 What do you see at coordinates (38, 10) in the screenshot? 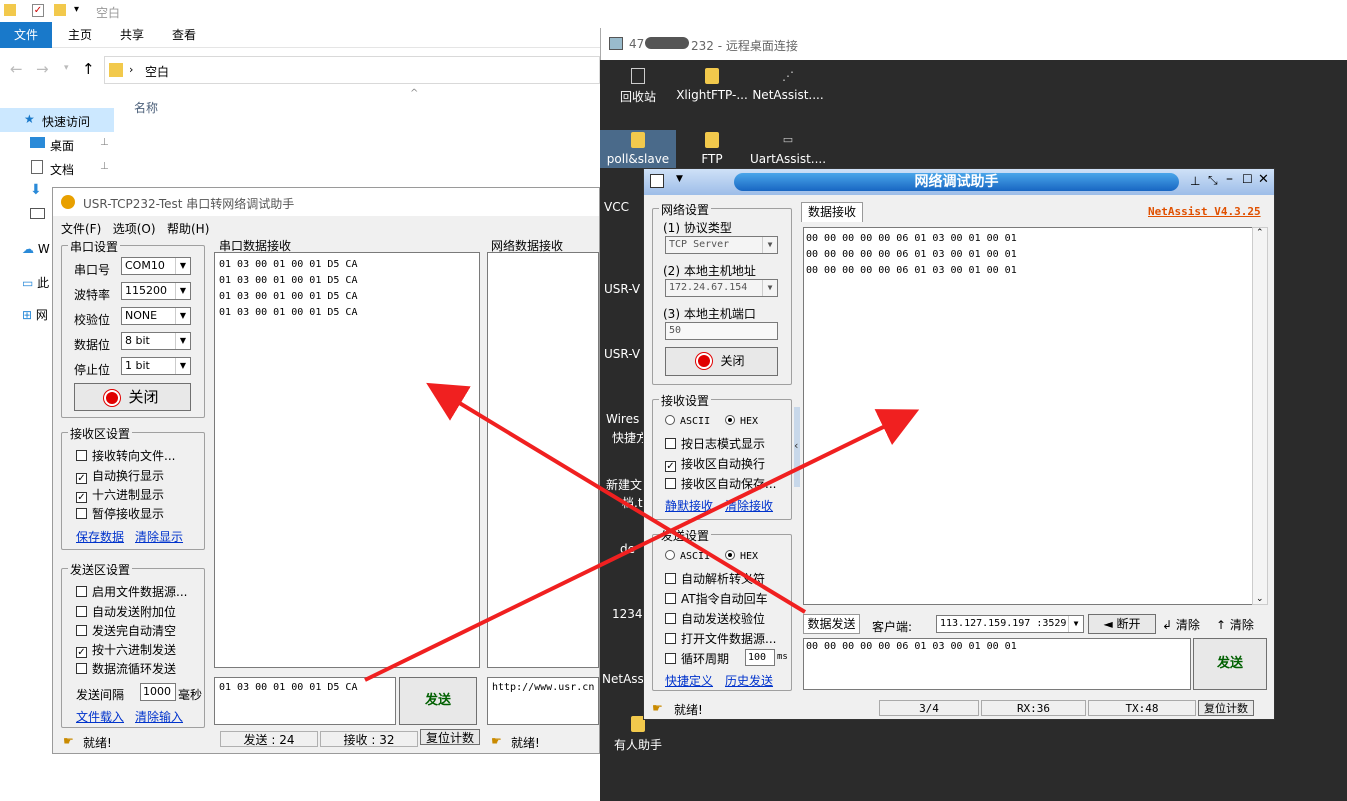
I see `properties-icon: ✓` at bounding box center [38, 10].